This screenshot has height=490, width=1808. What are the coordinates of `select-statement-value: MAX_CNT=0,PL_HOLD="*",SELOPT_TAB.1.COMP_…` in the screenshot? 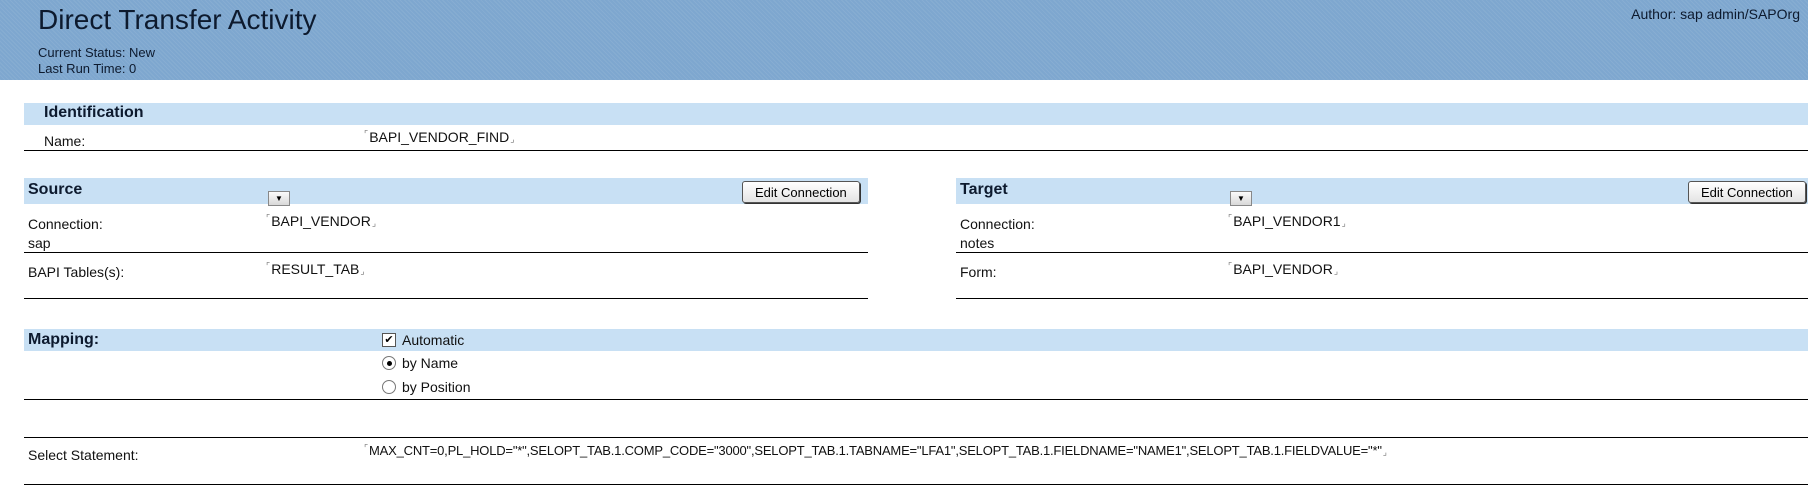 It's located at (875, 450).